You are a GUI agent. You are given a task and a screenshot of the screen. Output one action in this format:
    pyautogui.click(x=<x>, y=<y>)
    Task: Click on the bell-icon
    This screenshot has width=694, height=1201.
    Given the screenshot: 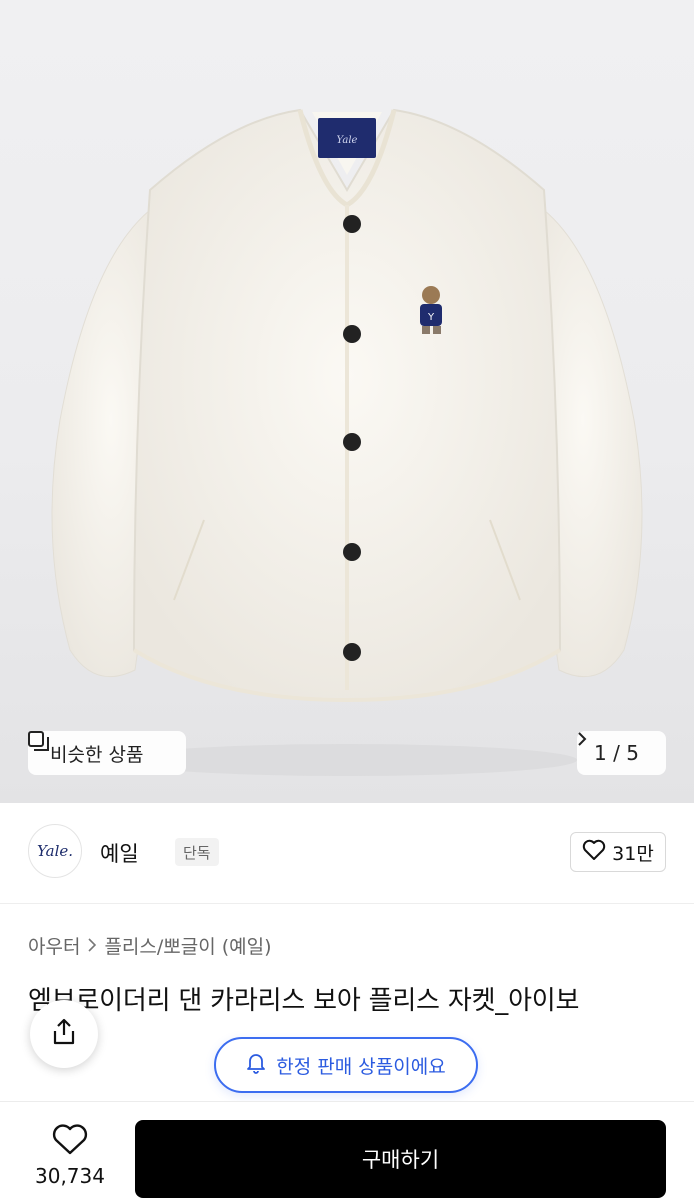 What is the action you would take?
    pyautogui.click(x=256, y=1065)
    